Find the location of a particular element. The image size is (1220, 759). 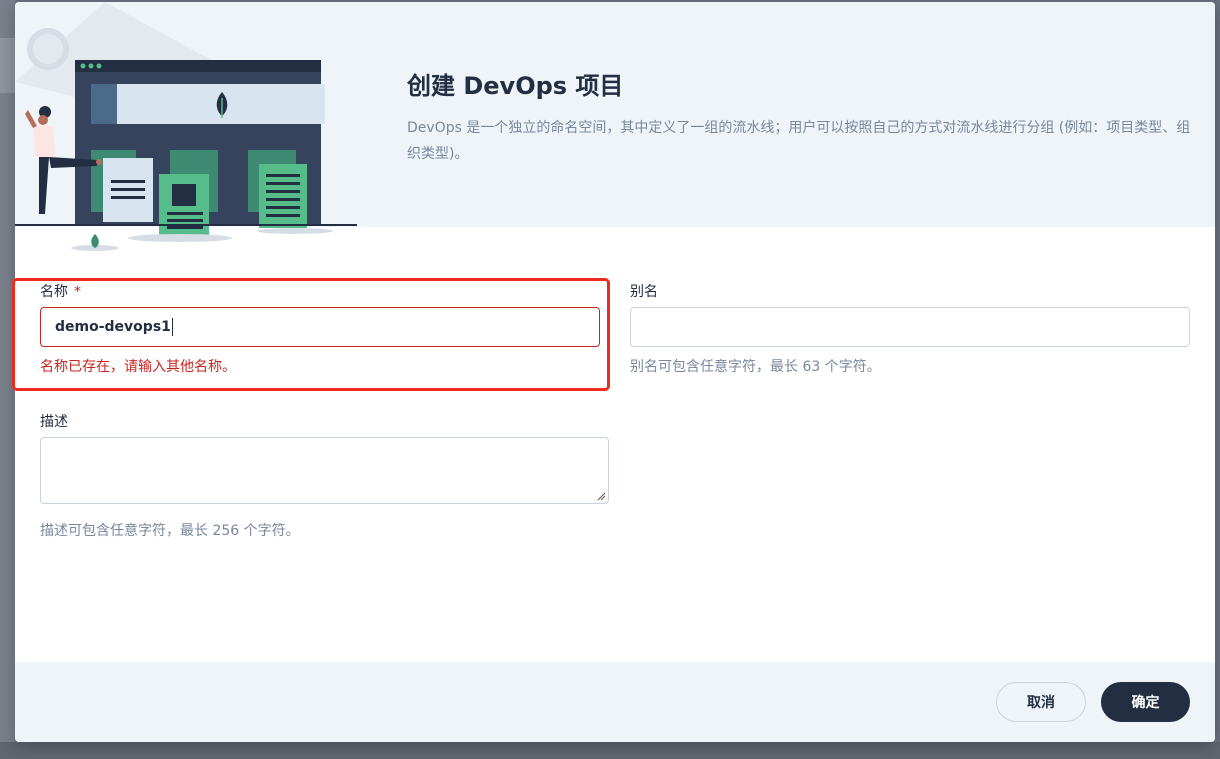

cancel-button: 取消 is located at coordinates (1041, 702).